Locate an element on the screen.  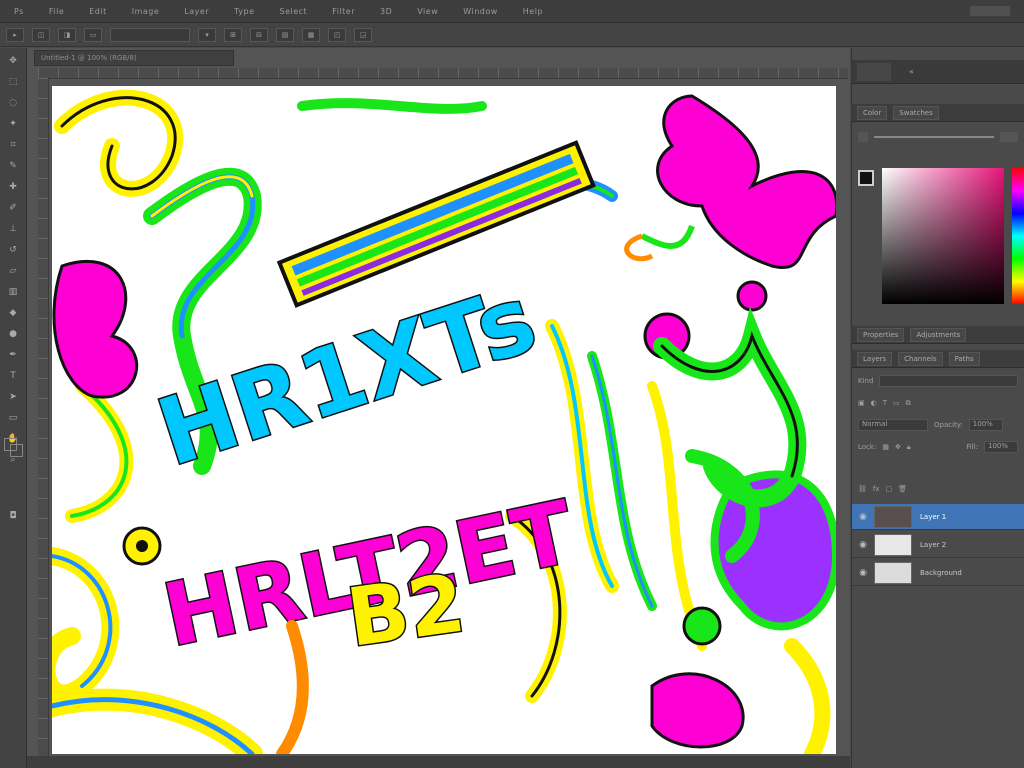
filter-pixel-icon: ▣ is located at coordinates (861, 403).